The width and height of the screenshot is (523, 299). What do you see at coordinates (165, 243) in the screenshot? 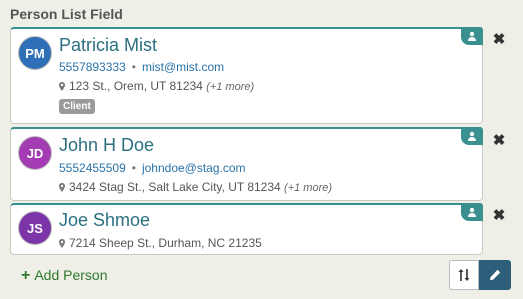
I see `address-text: 7214 Sheep St., Durham, NC 21235` at bounding box center [165, 243].